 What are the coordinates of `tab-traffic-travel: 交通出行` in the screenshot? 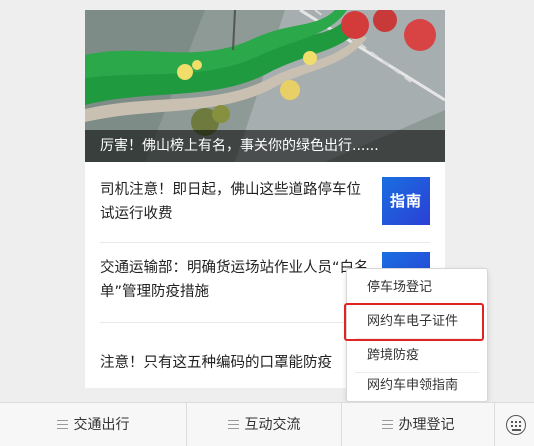 It's located at (93, 424).